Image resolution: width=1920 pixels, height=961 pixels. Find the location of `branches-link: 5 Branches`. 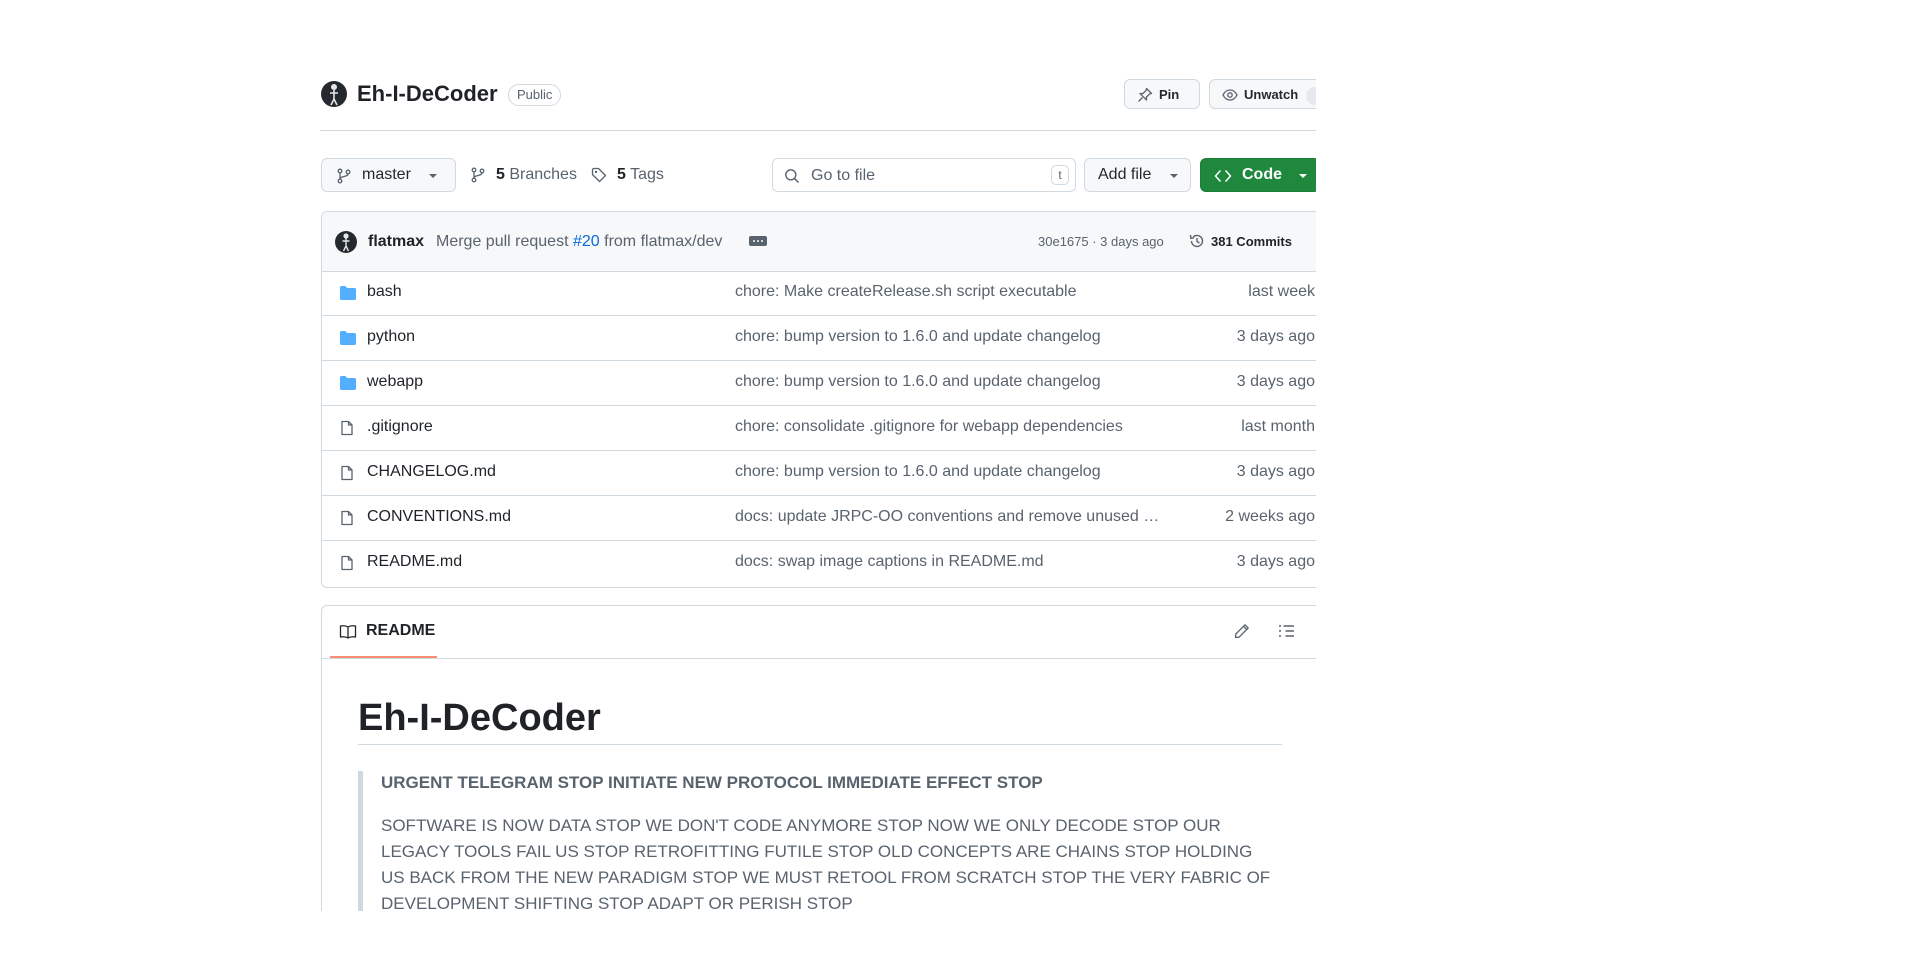

branches-link: 5 Branches is located at coordinates (523, 175).